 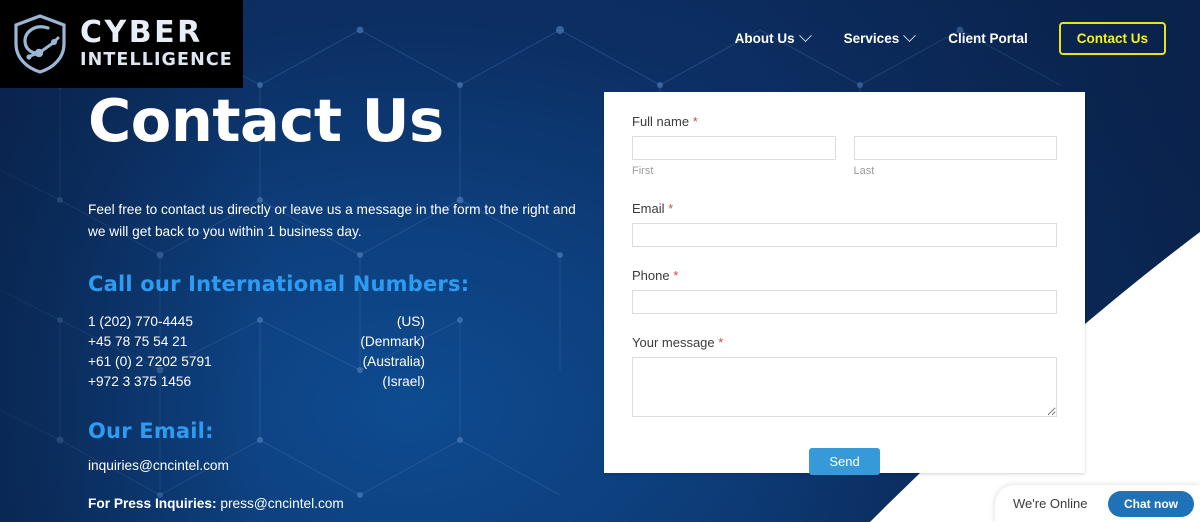 What do you see at coordinates (1112, 38) in the screenshot?
I see `nav-contact-us-button: Contact Us` at bounding box center [1112, 38].